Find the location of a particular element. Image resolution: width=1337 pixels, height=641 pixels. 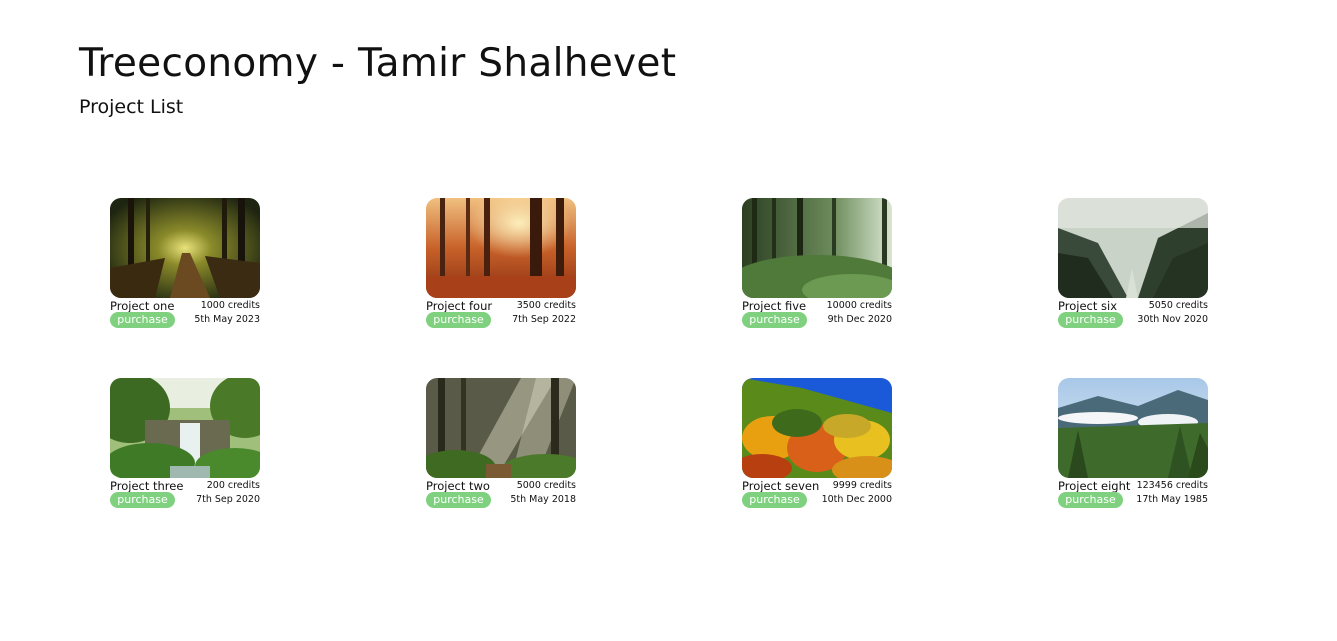

project-image-waterfall is located at coordinates (185, 428).